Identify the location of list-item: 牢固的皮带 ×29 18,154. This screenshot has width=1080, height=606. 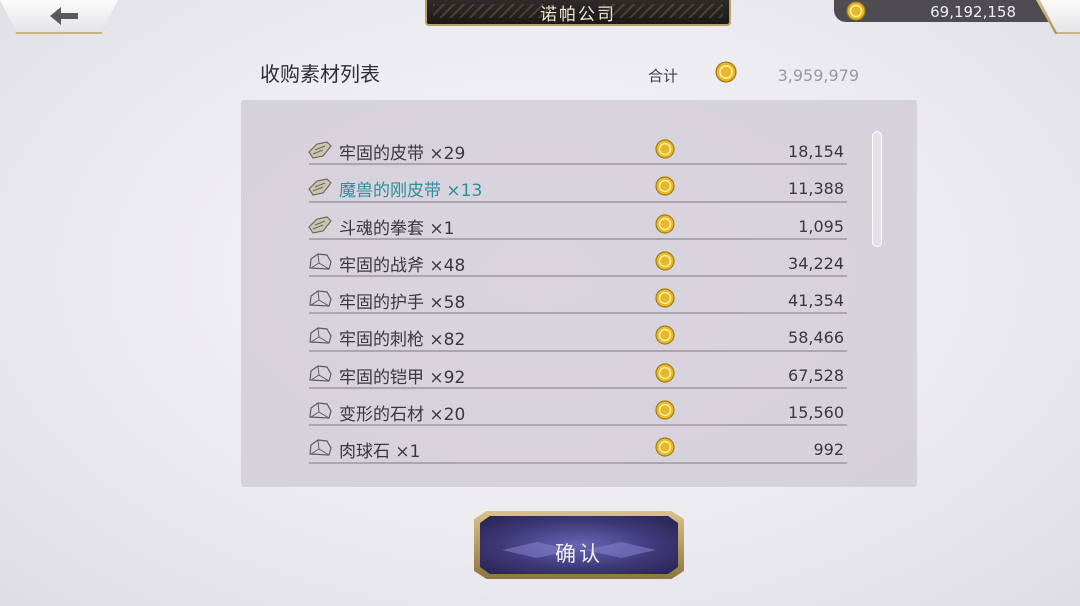
(577, 150).